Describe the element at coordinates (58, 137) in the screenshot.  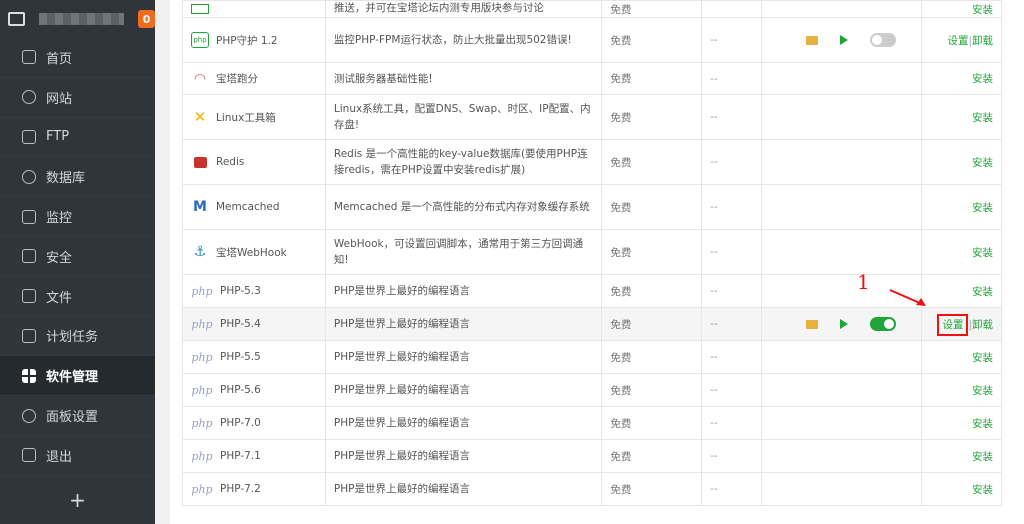
I see `sidebar-item-label: FTP` at that location.